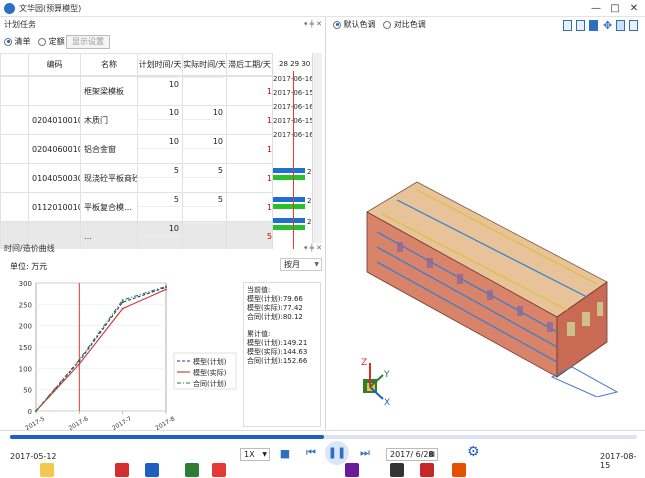 The width and height of the screenshot is (645, 478). What do you see at coordinates (20, 24) in the screenshot?
I see `plan-panel-title: 计划任务` at bounding box center [20, 24].